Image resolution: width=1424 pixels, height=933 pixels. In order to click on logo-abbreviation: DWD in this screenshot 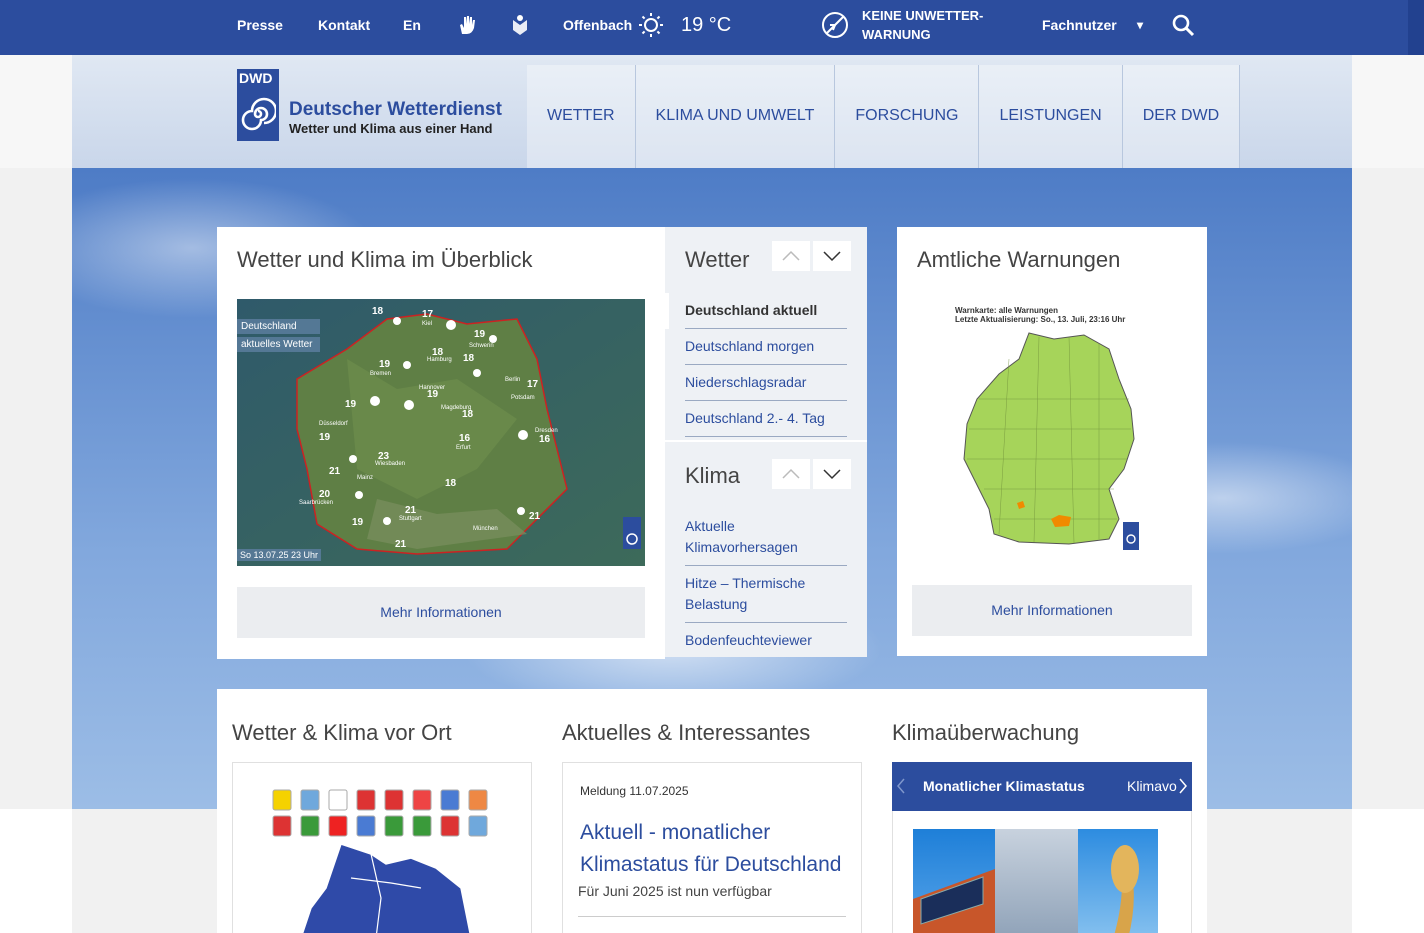, I will do `click(256, 78)`.